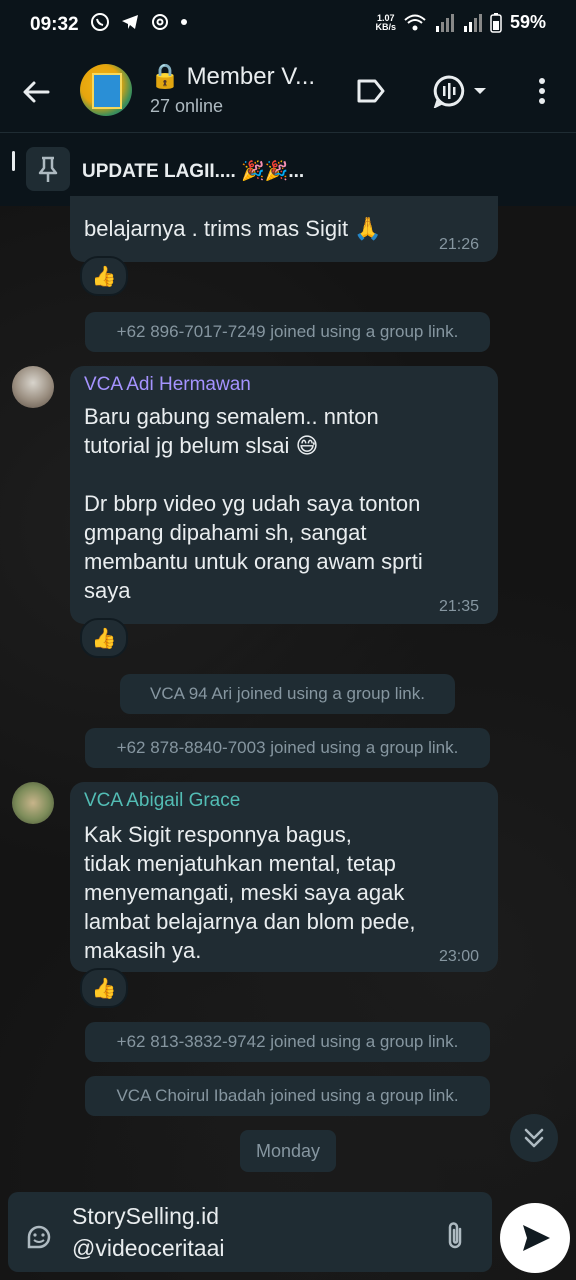 The height and width of the screenshot is (1280, 576). Describe the element at coordinates (455, 1236) in the screenshot. I see `attach-icon` at that location.